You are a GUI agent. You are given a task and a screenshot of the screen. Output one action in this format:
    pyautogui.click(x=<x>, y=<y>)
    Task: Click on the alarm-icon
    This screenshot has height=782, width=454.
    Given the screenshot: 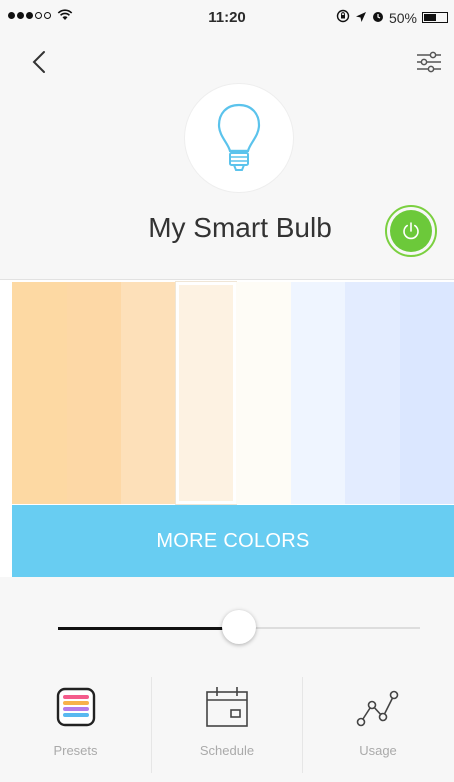 What is the action you would take?
    pyautogui.click(x=378, y=18)
    